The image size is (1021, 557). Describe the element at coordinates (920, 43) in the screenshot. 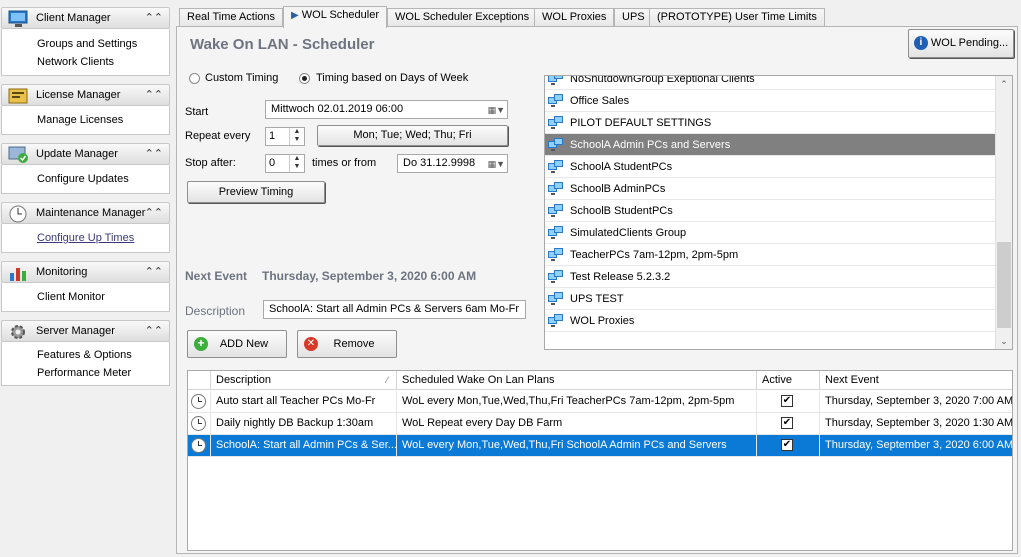

I see `info-icon: i` at that location.